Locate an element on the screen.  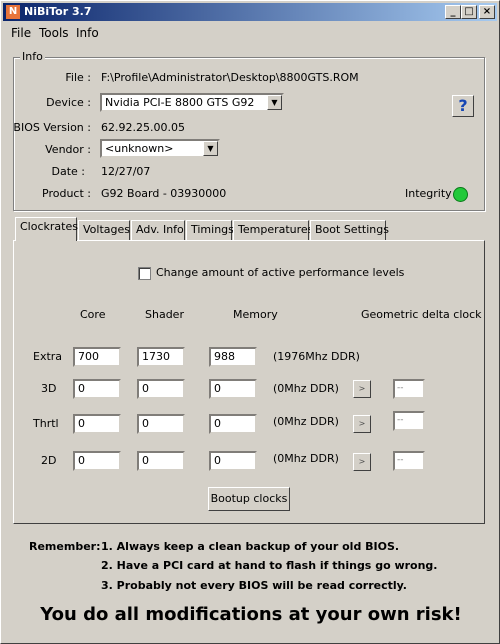
delta-input-thrtl: -- is located at coordinates (409, 421).